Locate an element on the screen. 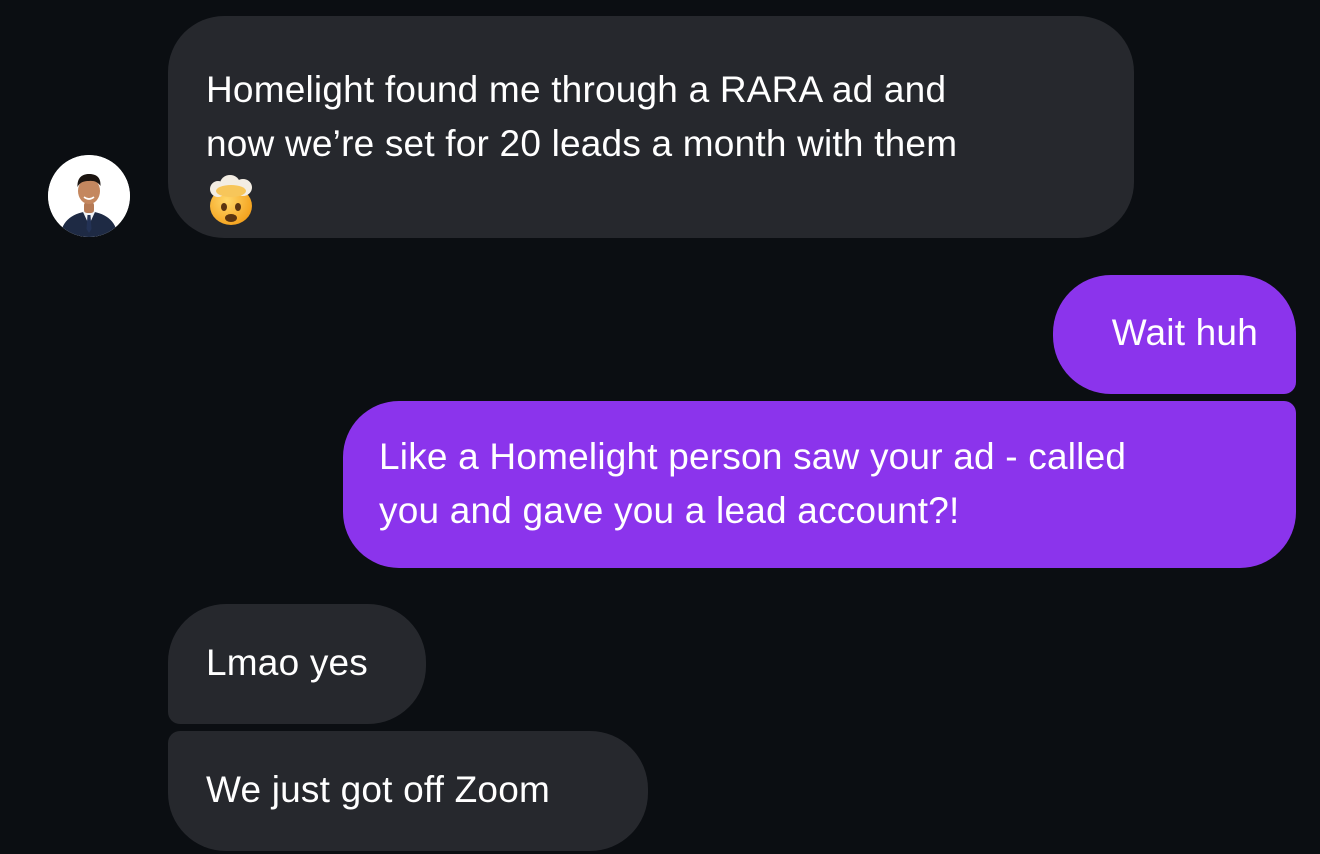  message-text-line: Lmao yes is located at coordinates (287, 662).